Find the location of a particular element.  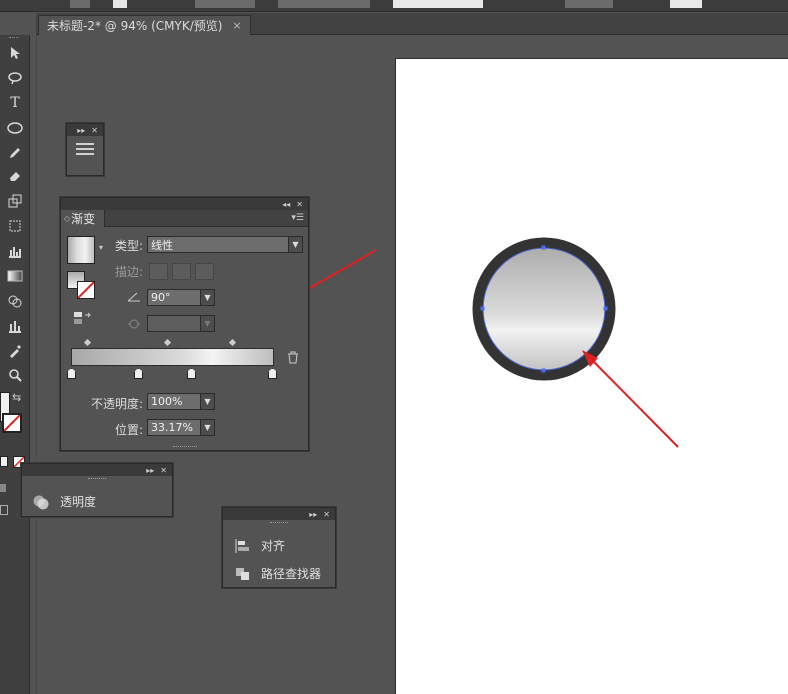

reverse-gradient-icon is located at coordinates (82, 318).